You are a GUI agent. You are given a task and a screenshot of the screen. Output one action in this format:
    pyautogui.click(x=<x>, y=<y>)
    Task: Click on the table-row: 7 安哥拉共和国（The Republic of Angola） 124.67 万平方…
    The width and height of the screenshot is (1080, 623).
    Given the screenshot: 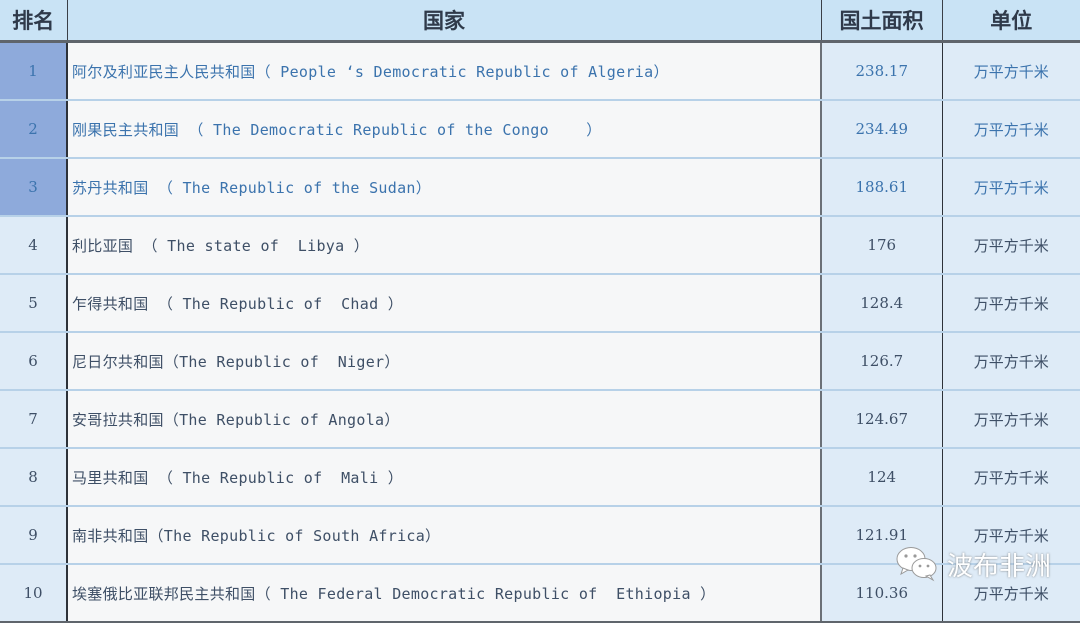 What is the action you would take?
    pyautogui.click(x=540, y=419)
    